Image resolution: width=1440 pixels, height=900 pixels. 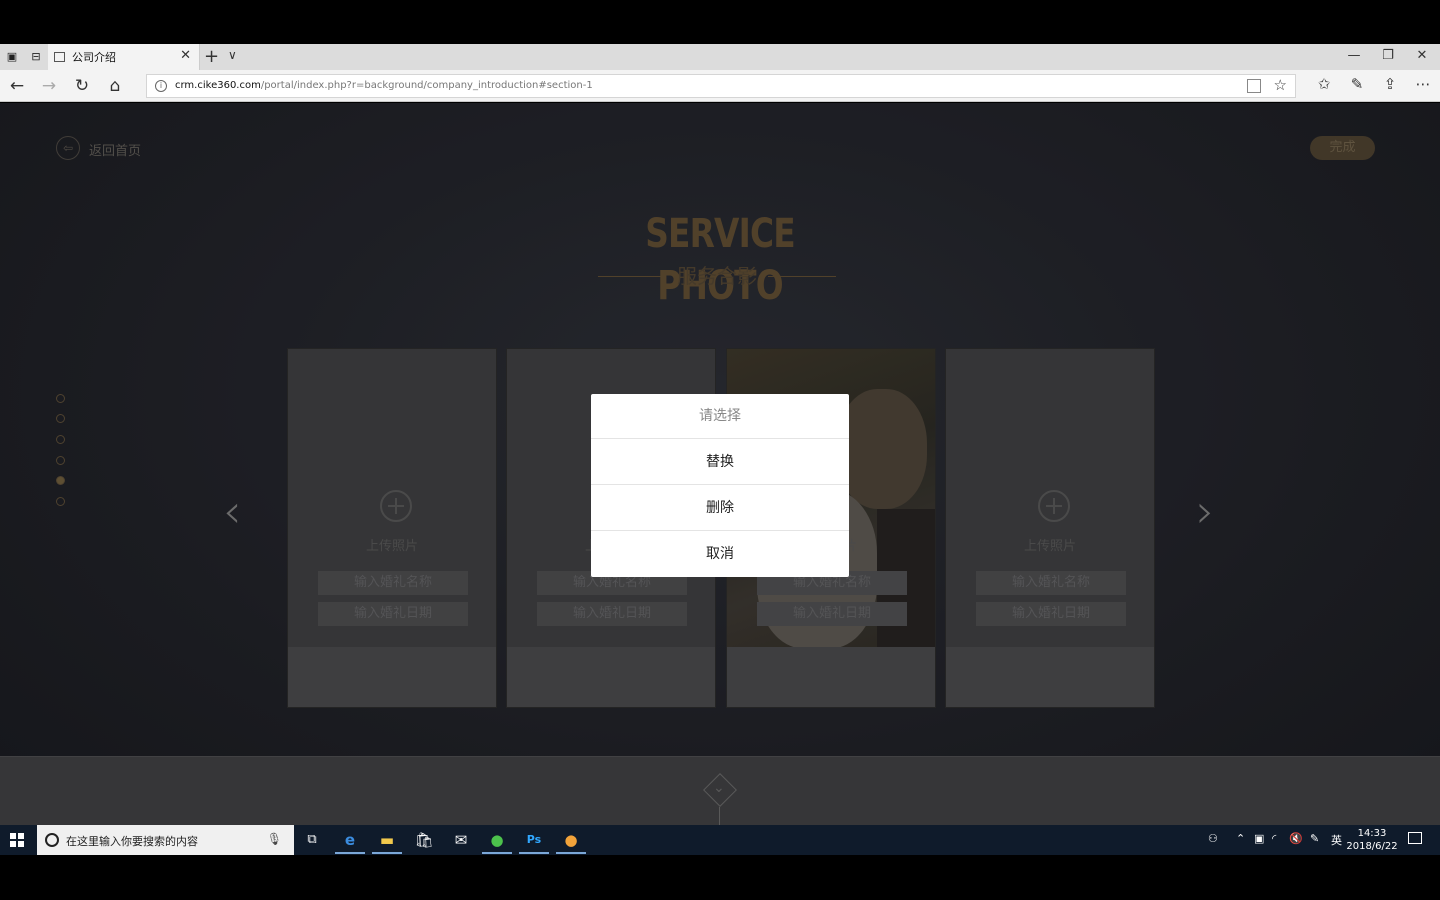 I want to click on delete-option: 删除, so click(x=720, y=508).